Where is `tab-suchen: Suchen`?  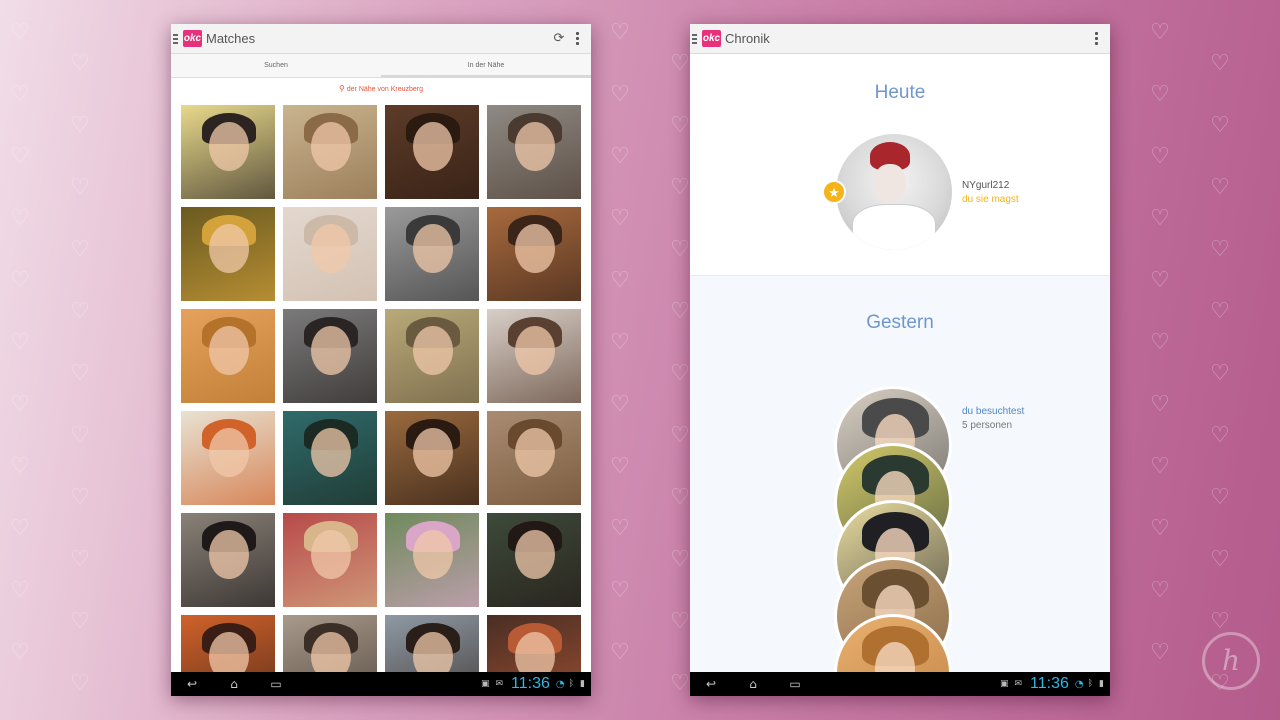
tab-suchen: Suchen is located at coordinates (276, 65).